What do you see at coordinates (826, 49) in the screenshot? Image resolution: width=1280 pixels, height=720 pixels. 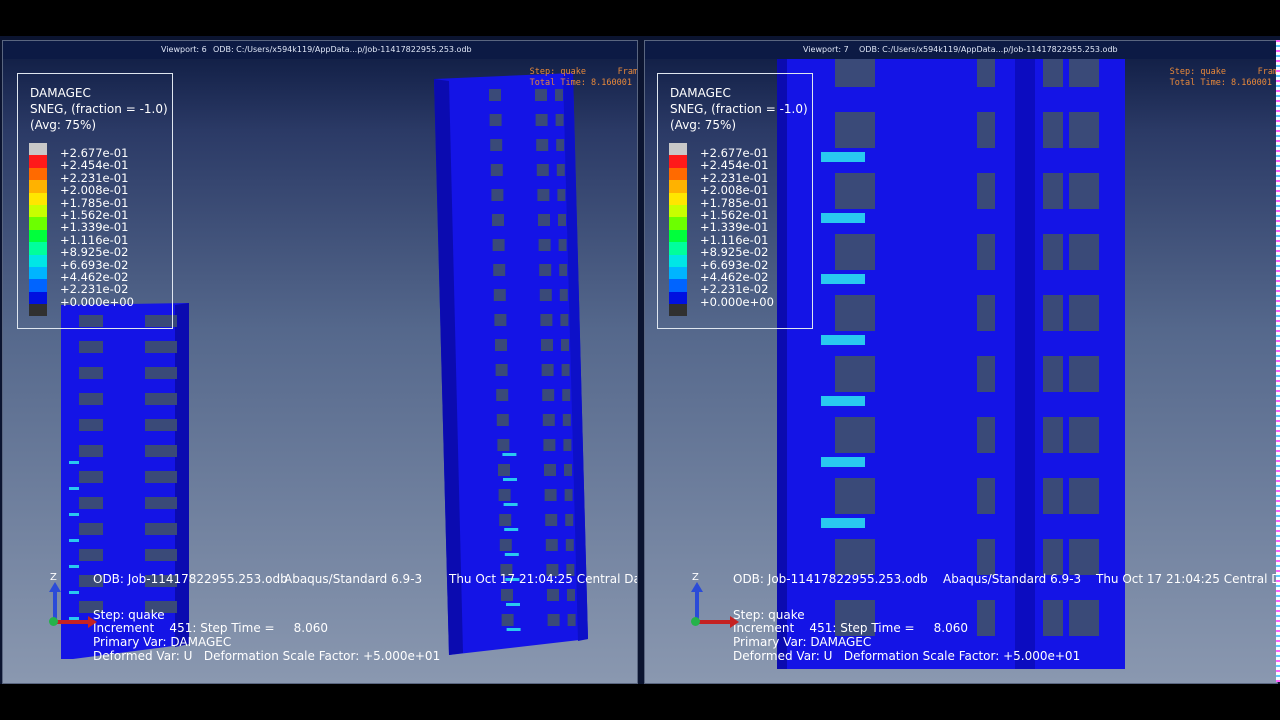 I see `viewport-name: Viewport: 7` at bounding box center [826, 49].